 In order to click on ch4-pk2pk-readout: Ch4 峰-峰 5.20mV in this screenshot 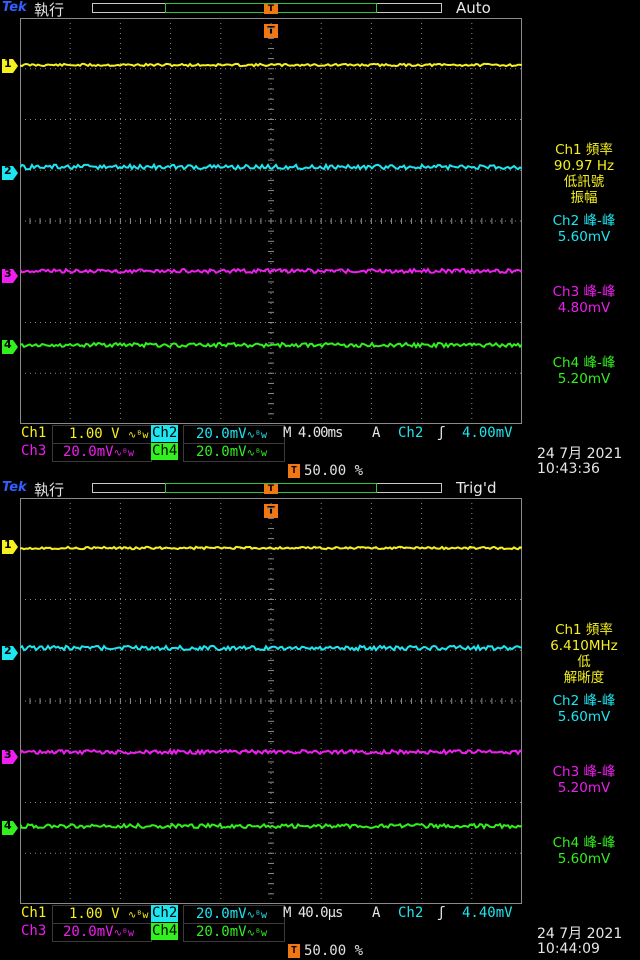, I will do `click(584, 371)`.